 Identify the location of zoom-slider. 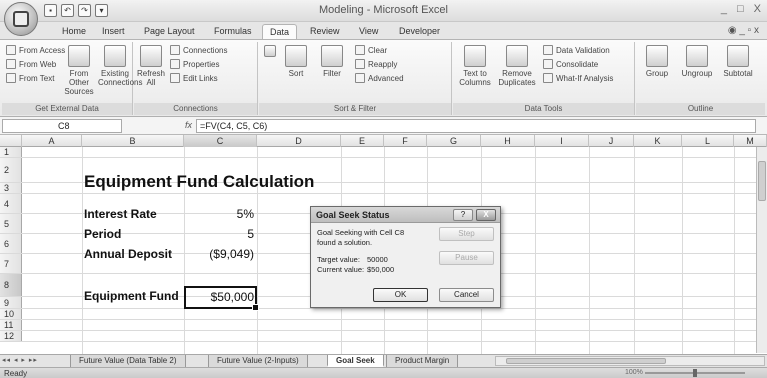
(695, 373).